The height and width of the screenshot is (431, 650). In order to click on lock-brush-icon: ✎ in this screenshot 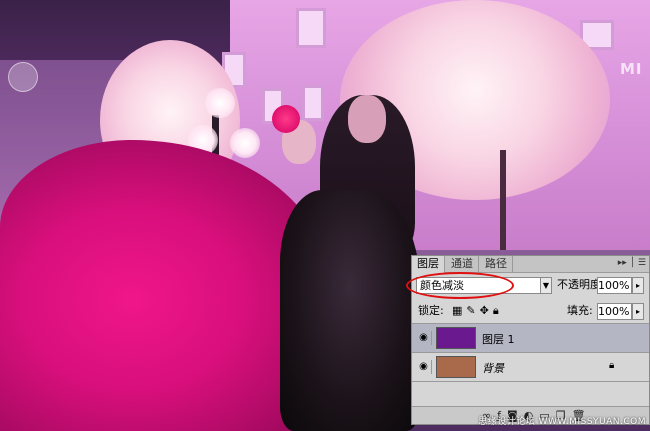, I will do `click(472, 310)`.